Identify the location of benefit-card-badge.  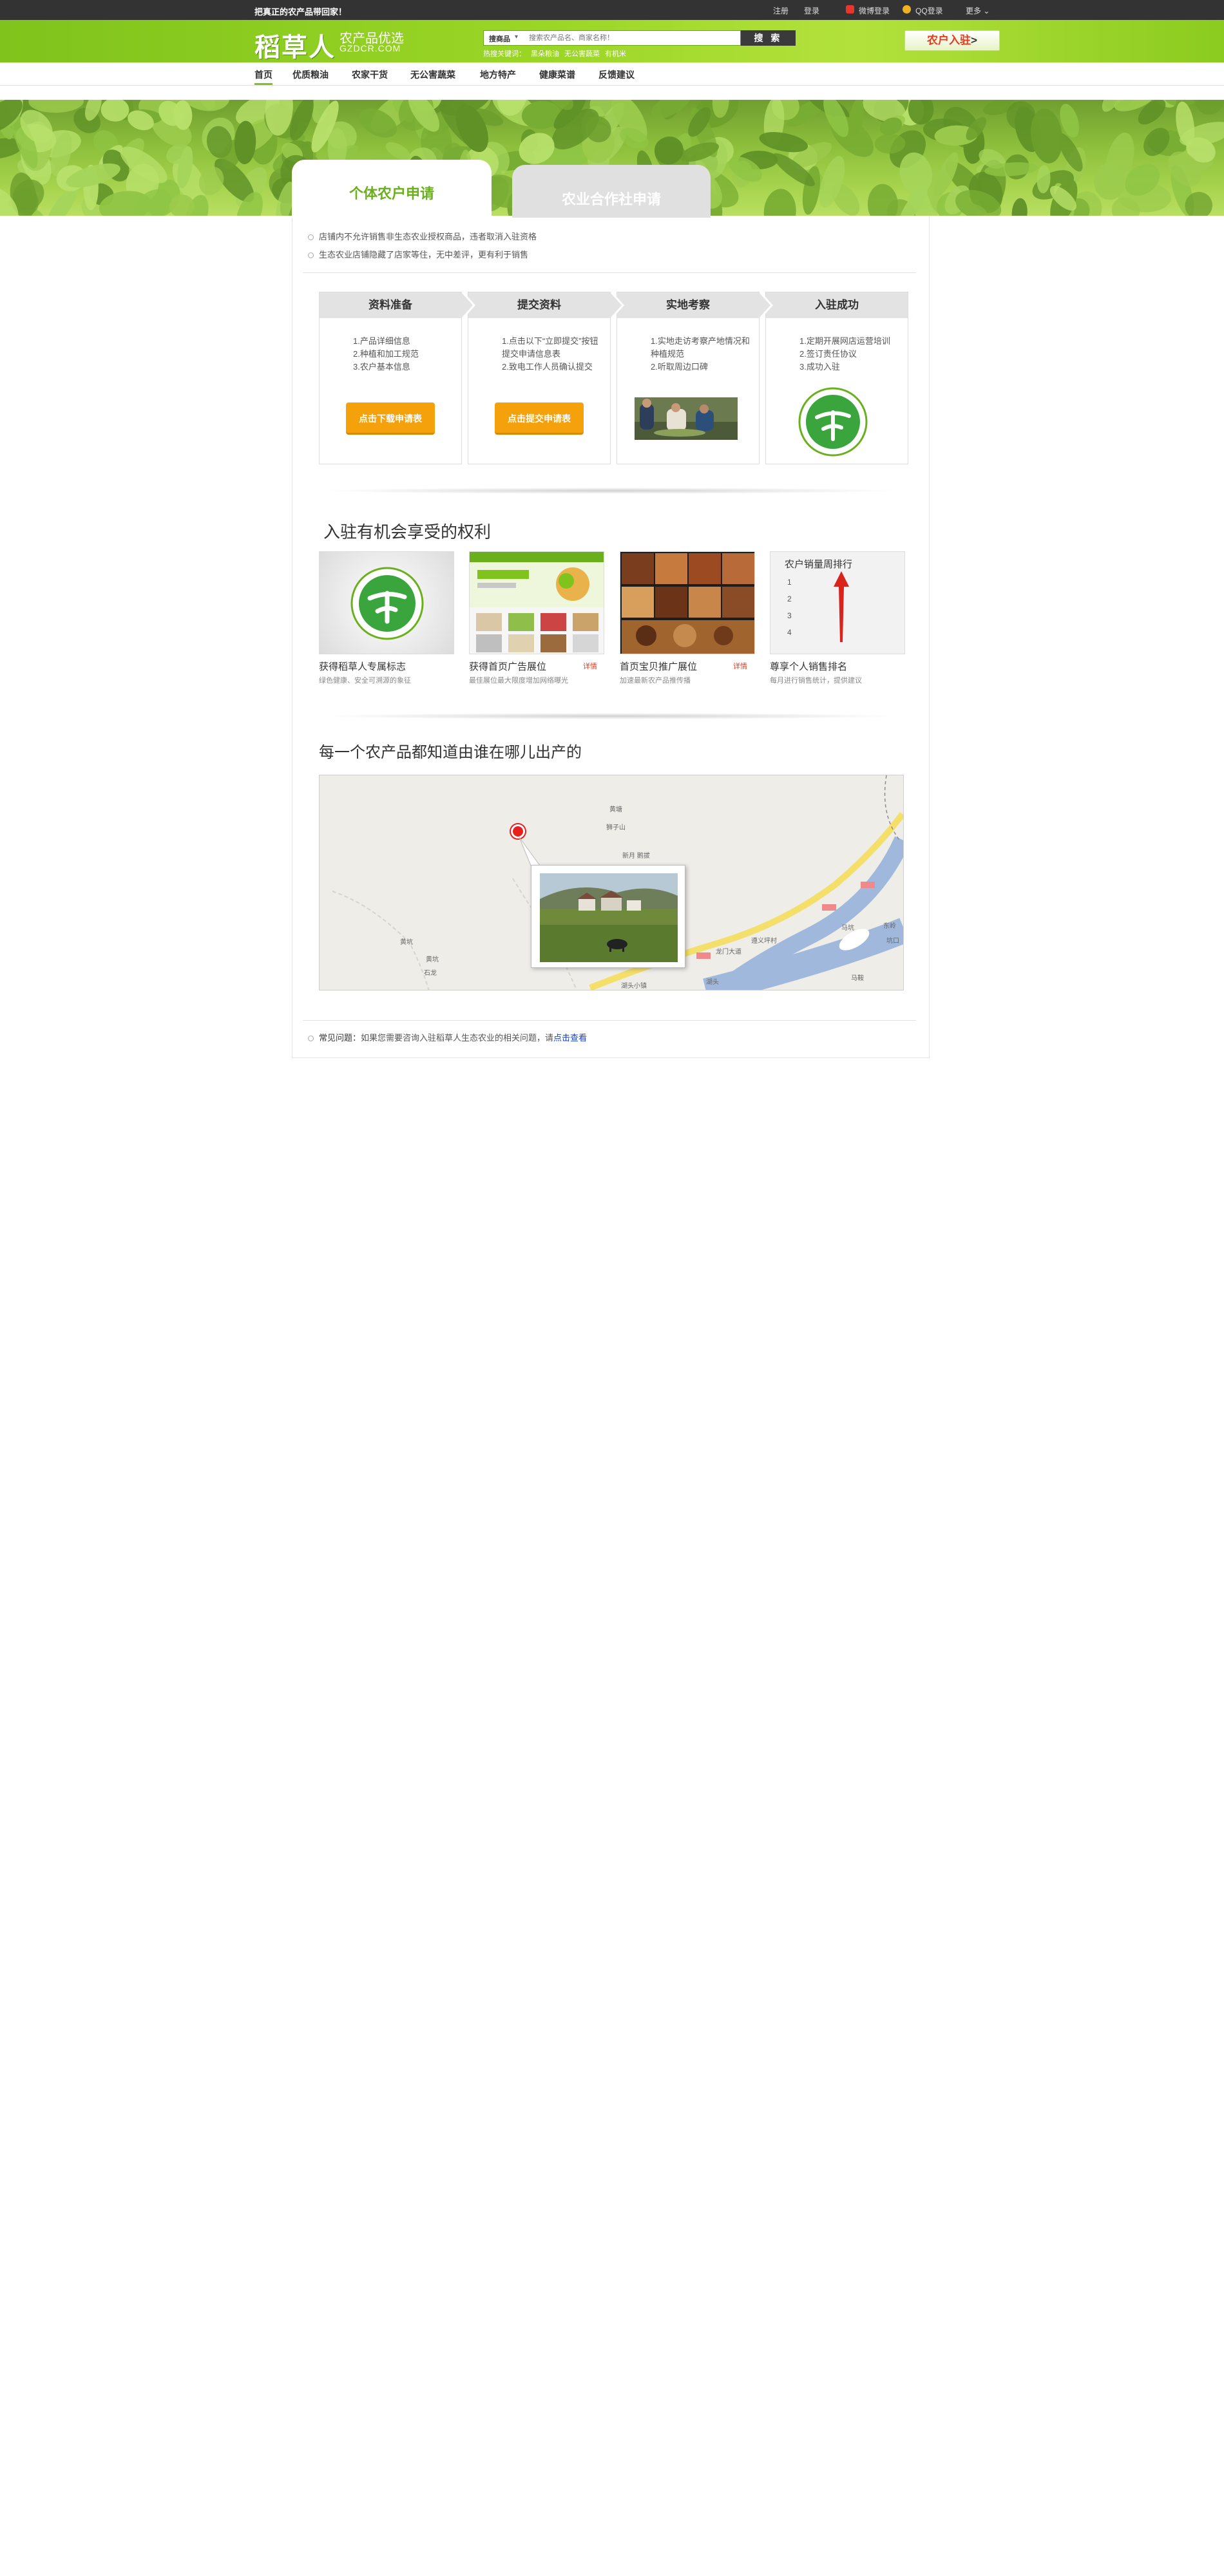
(386, 603).